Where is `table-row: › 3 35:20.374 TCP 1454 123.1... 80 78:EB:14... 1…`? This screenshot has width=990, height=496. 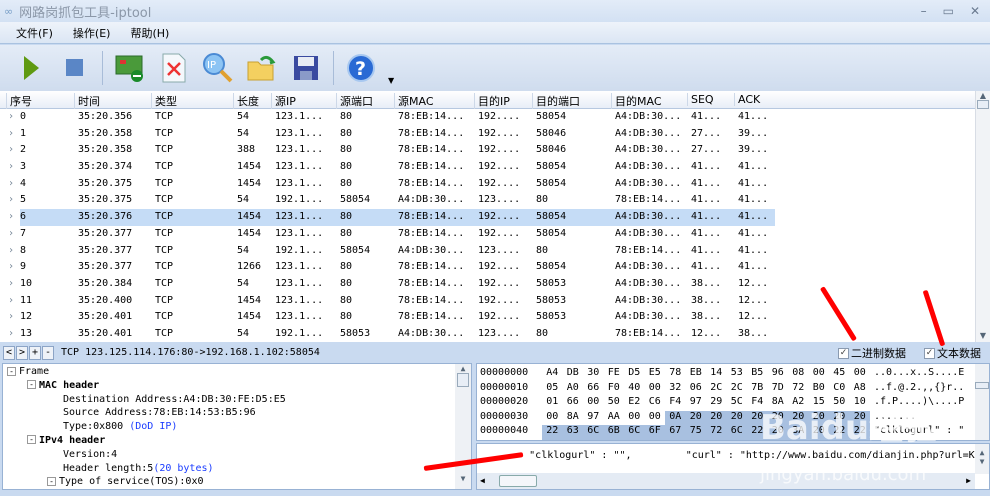 table-row: › 3 35:20.374 TCP 1454 123.1... 80 78:EB:14... 1… is located at coordinates (487, 167).